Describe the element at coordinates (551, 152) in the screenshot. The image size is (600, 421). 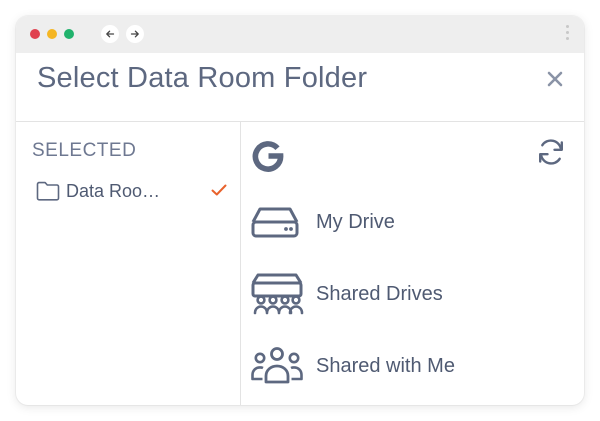
I see `refresh-icon` at that location.